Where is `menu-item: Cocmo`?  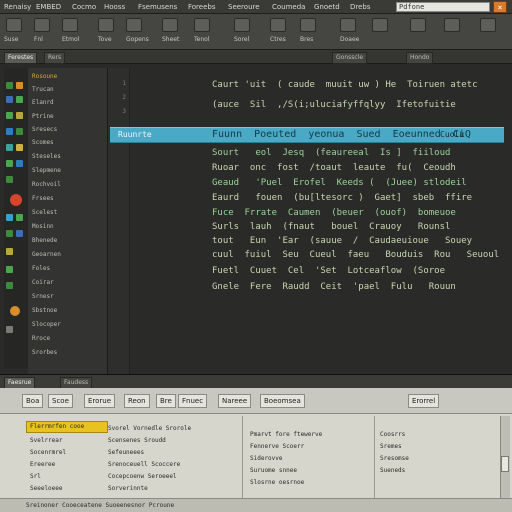
menu-item: Cocmo is located at coordinates (84, 7).